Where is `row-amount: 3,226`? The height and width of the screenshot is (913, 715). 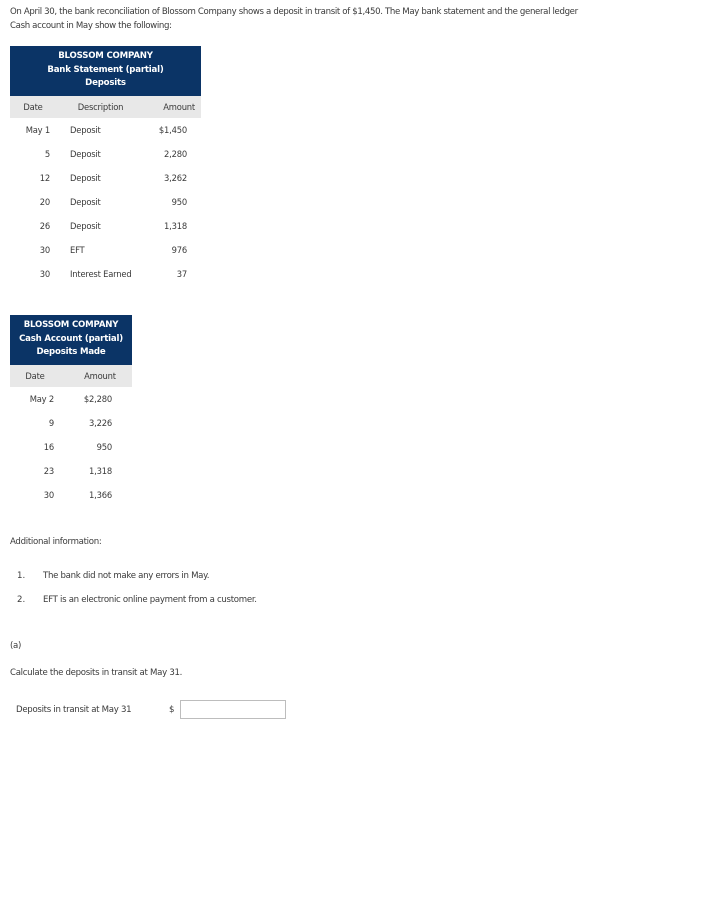
row-amount: 3,226 is located at coordinates (100, 422).